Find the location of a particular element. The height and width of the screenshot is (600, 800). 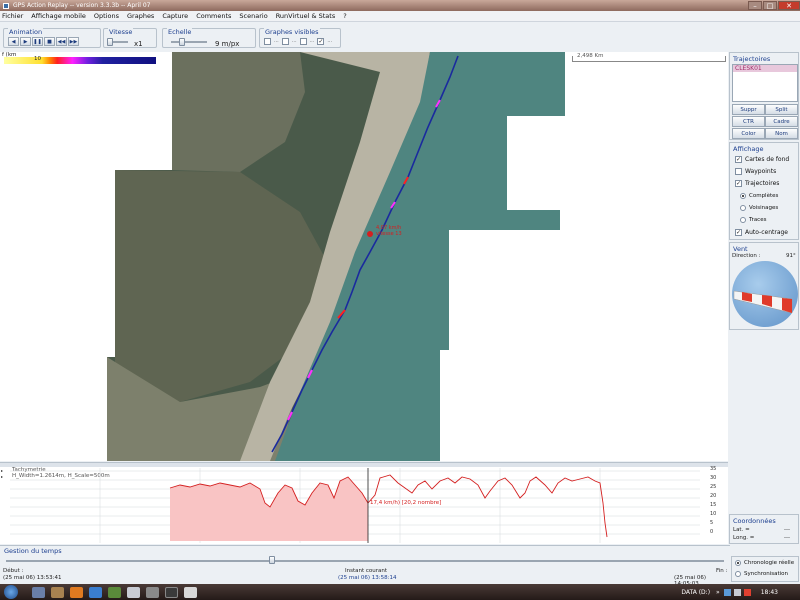

echelle-group: Echelle 9 m/px is located at coordinates (209, 38).